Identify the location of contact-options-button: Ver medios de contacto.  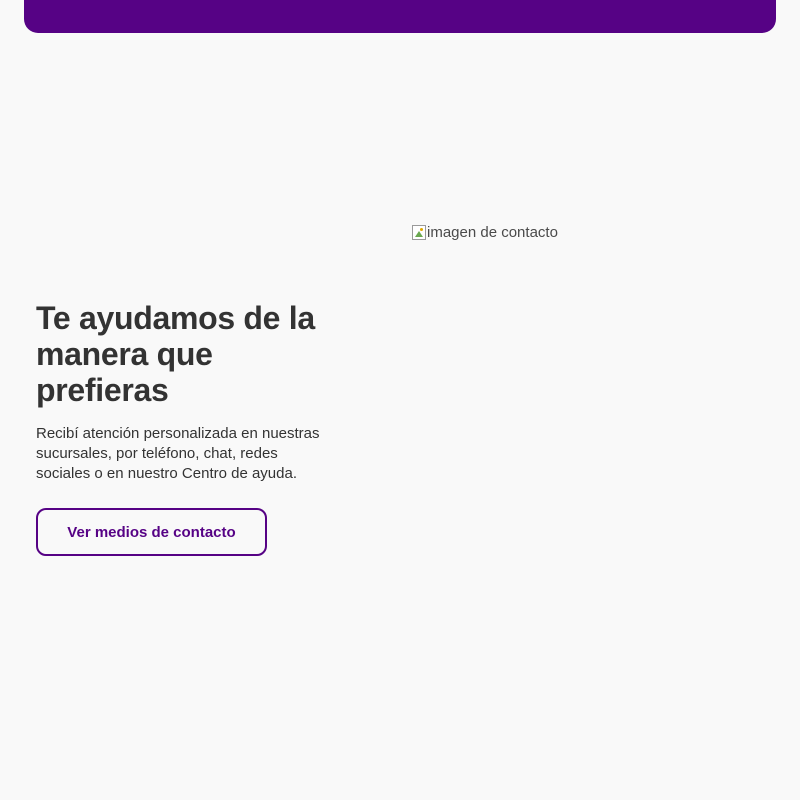
(151, 532).